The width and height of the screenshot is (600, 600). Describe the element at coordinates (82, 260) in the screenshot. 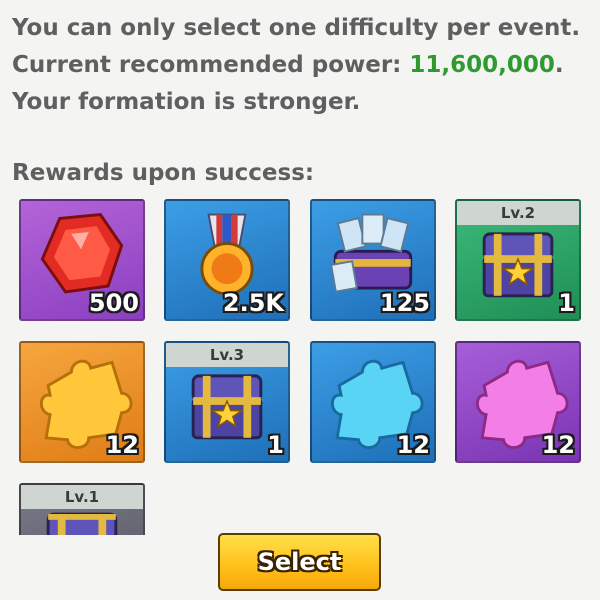

I see `reward-tile-red-gem: 500` at that location.